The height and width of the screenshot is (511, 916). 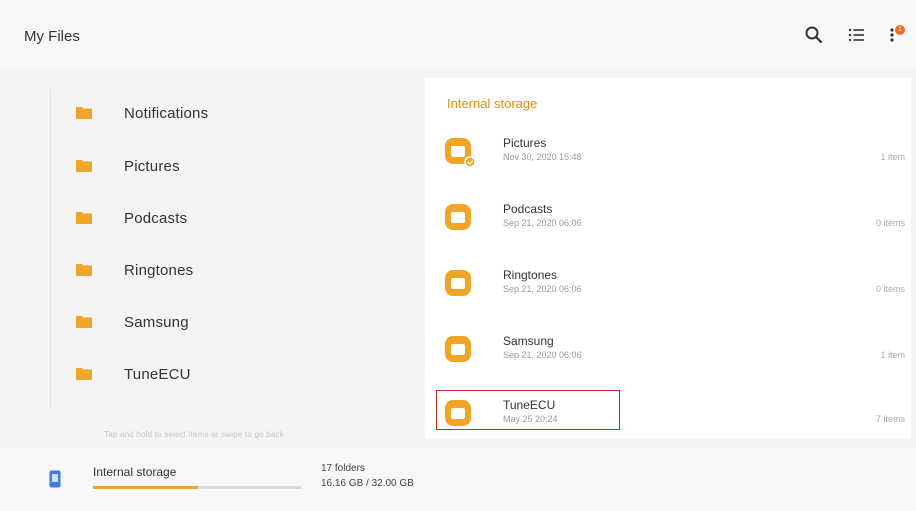 I want to click on app-title: My Files, so click(x=52, y=36).